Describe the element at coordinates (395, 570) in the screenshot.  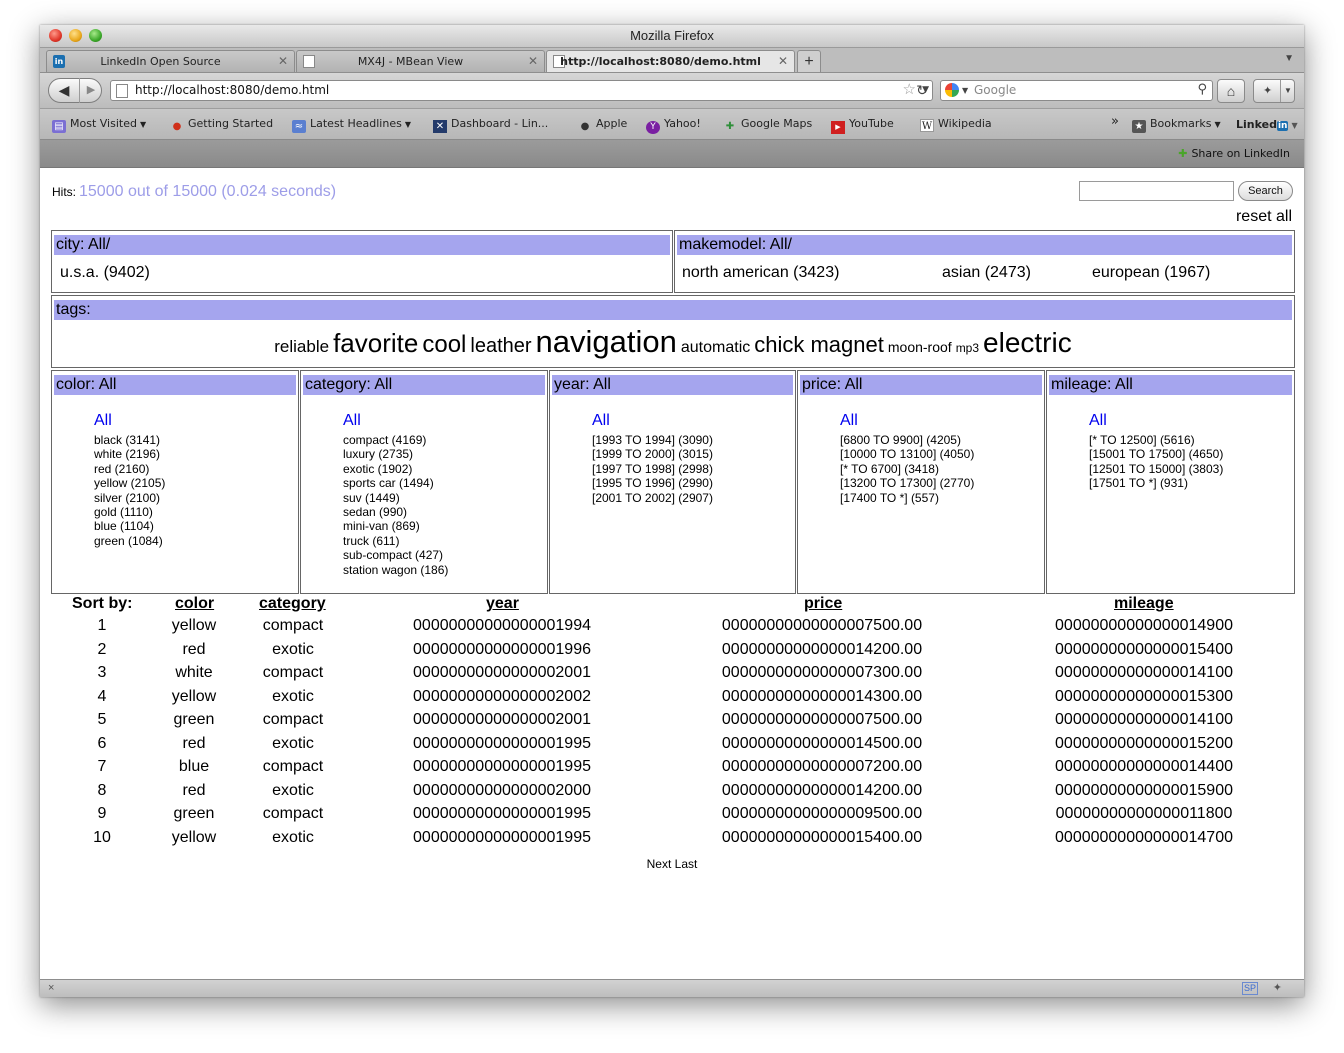
I see `facet-value: station wagon (186)` at that location.